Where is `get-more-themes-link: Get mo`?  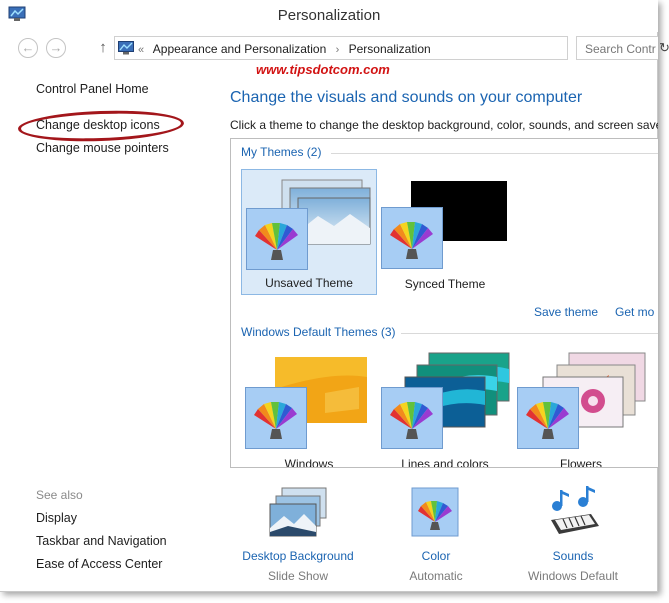
get-more-themes-link: Get mo is located at coordinates (634, 312).